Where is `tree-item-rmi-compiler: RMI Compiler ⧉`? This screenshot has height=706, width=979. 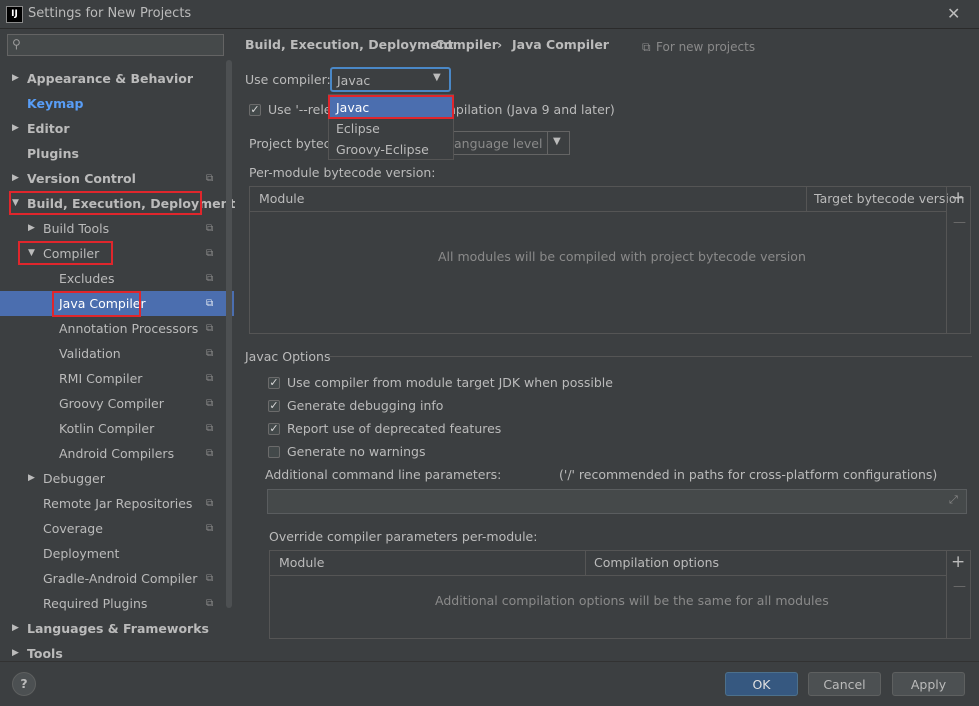 tree-item-rmi-compiler: RMI Compiler ⧉ is located at coordinates (117, 378).